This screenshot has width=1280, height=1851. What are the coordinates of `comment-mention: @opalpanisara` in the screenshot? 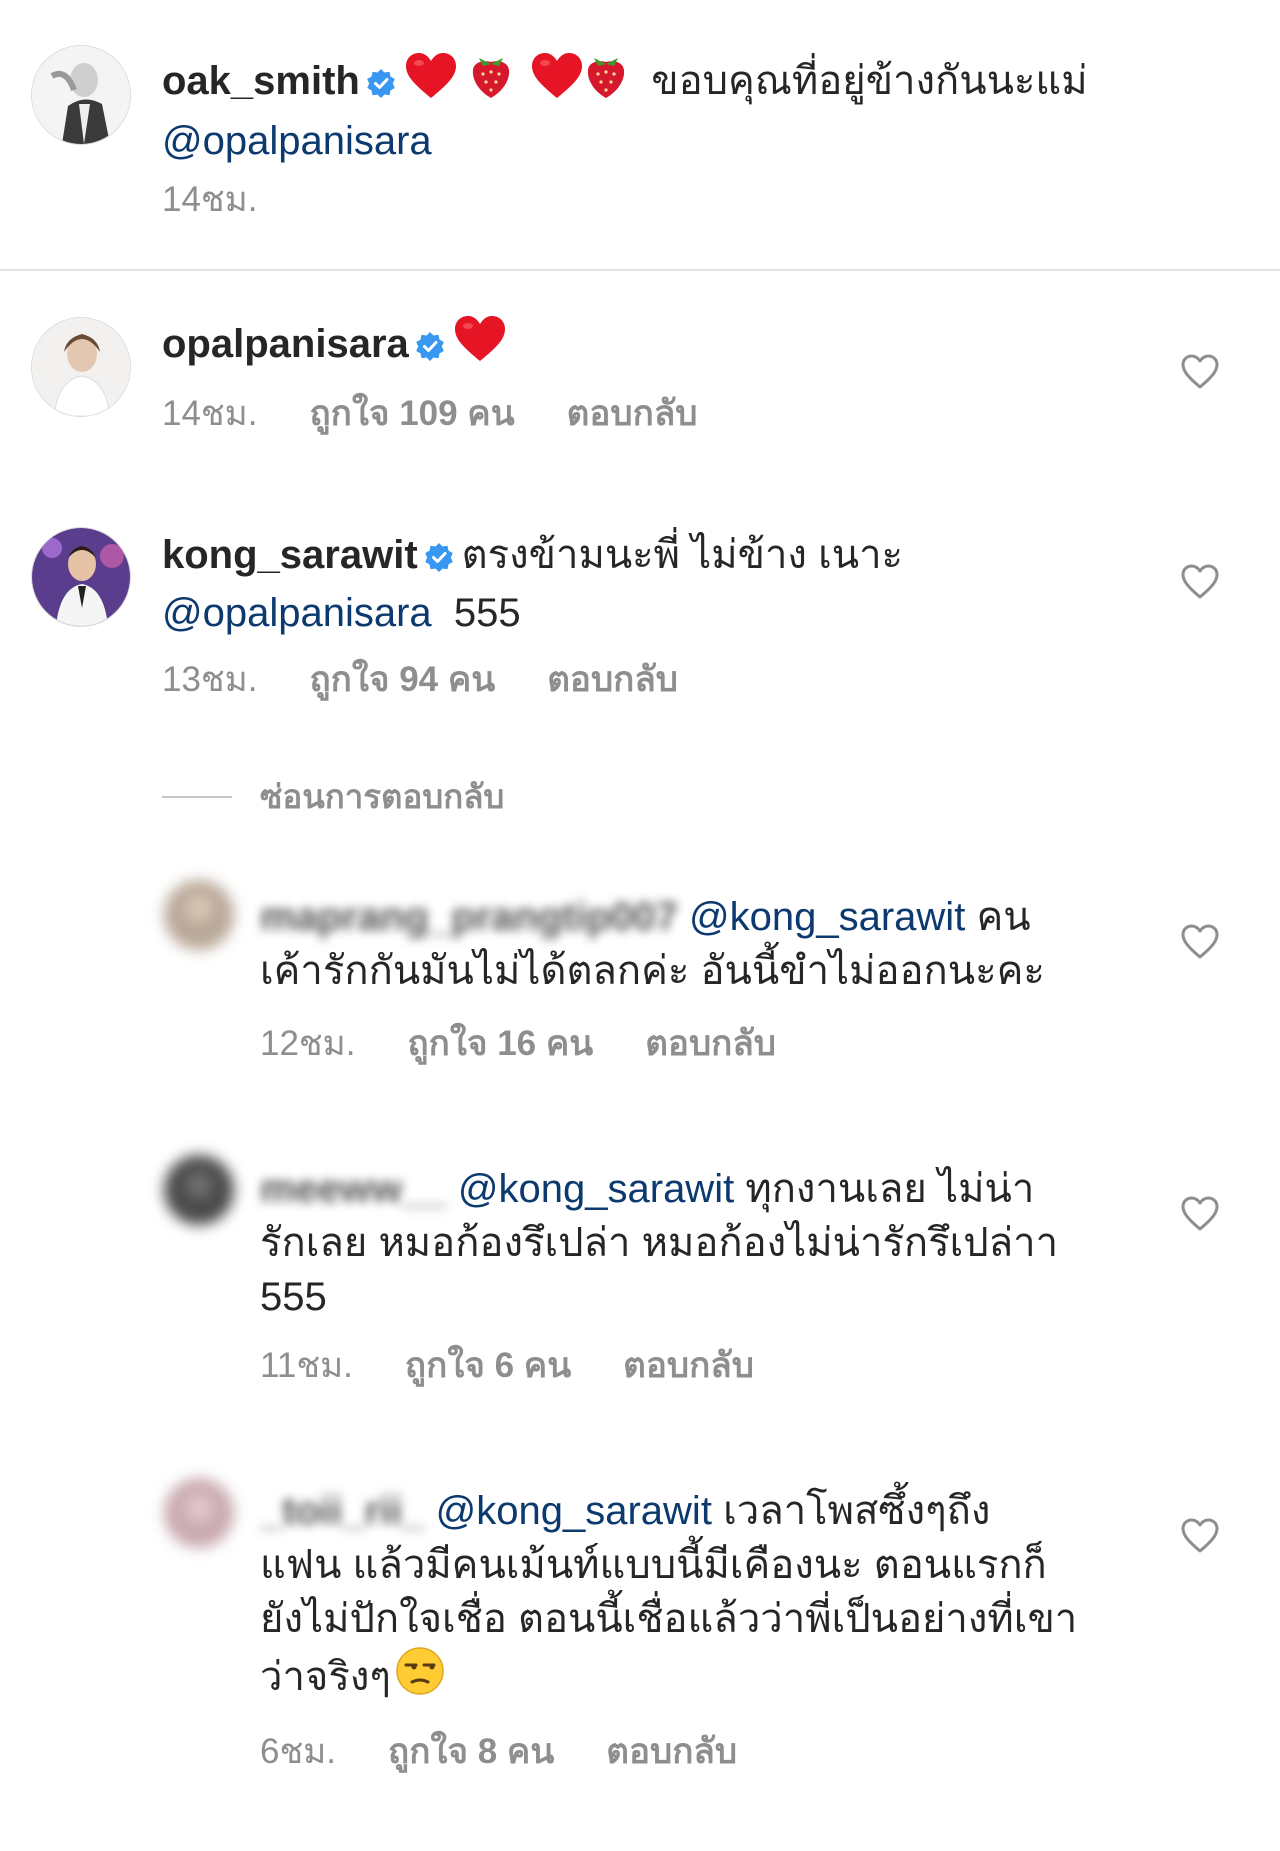 It's located at (297, 613).